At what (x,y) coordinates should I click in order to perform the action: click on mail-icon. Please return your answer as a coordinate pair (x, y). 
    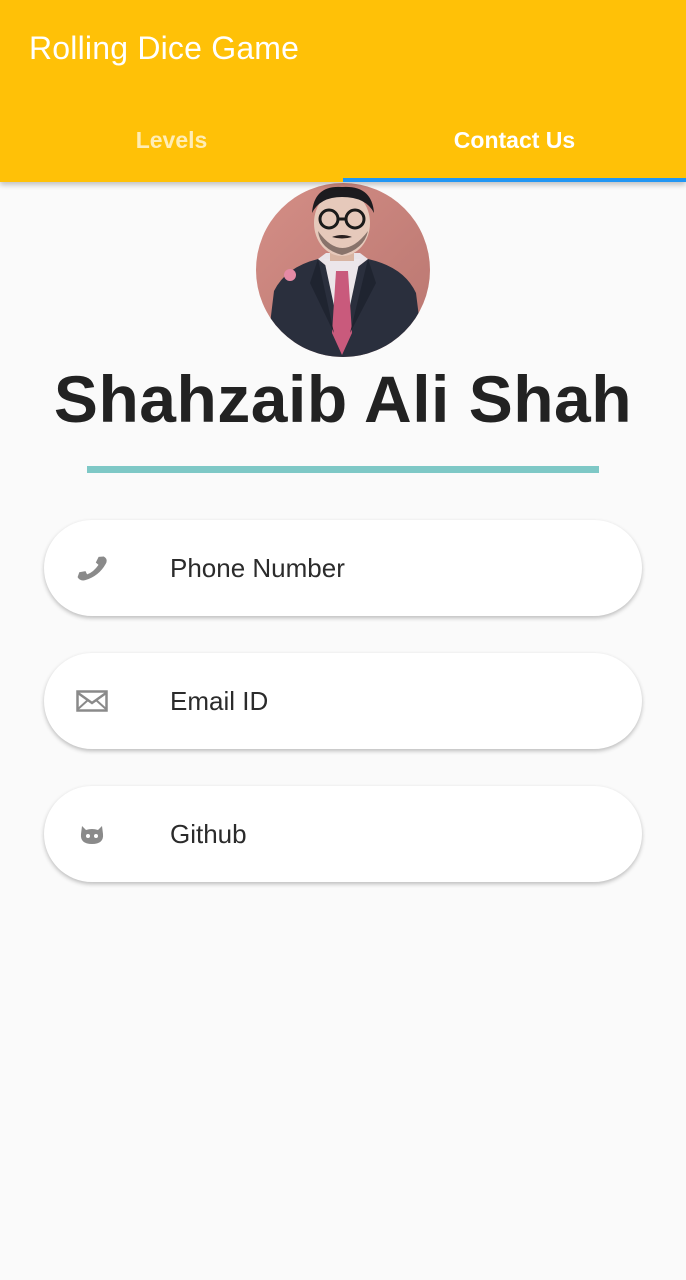
    Looking at the image, I should click on (92, 701).